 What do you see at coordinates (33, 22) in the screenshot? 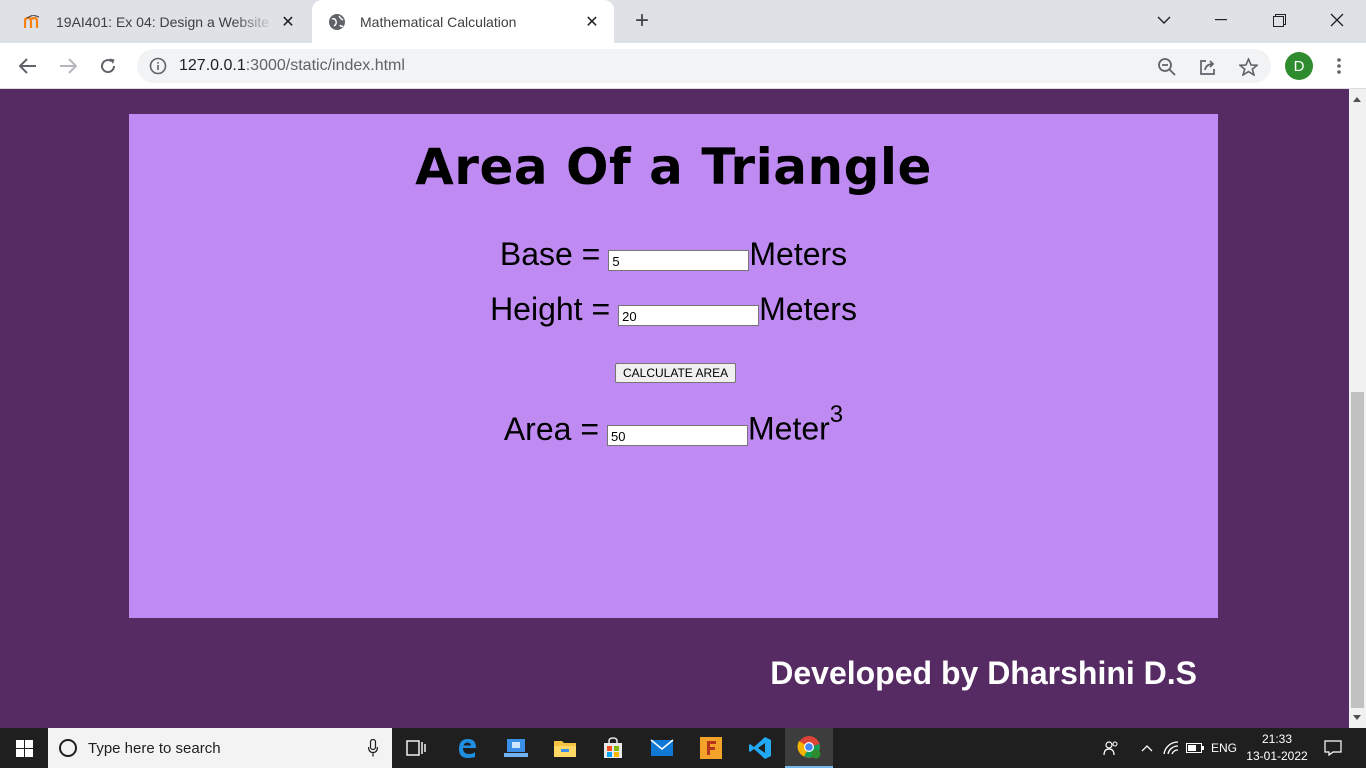
I see `moodle-icon` at bounding box center [33, 22].